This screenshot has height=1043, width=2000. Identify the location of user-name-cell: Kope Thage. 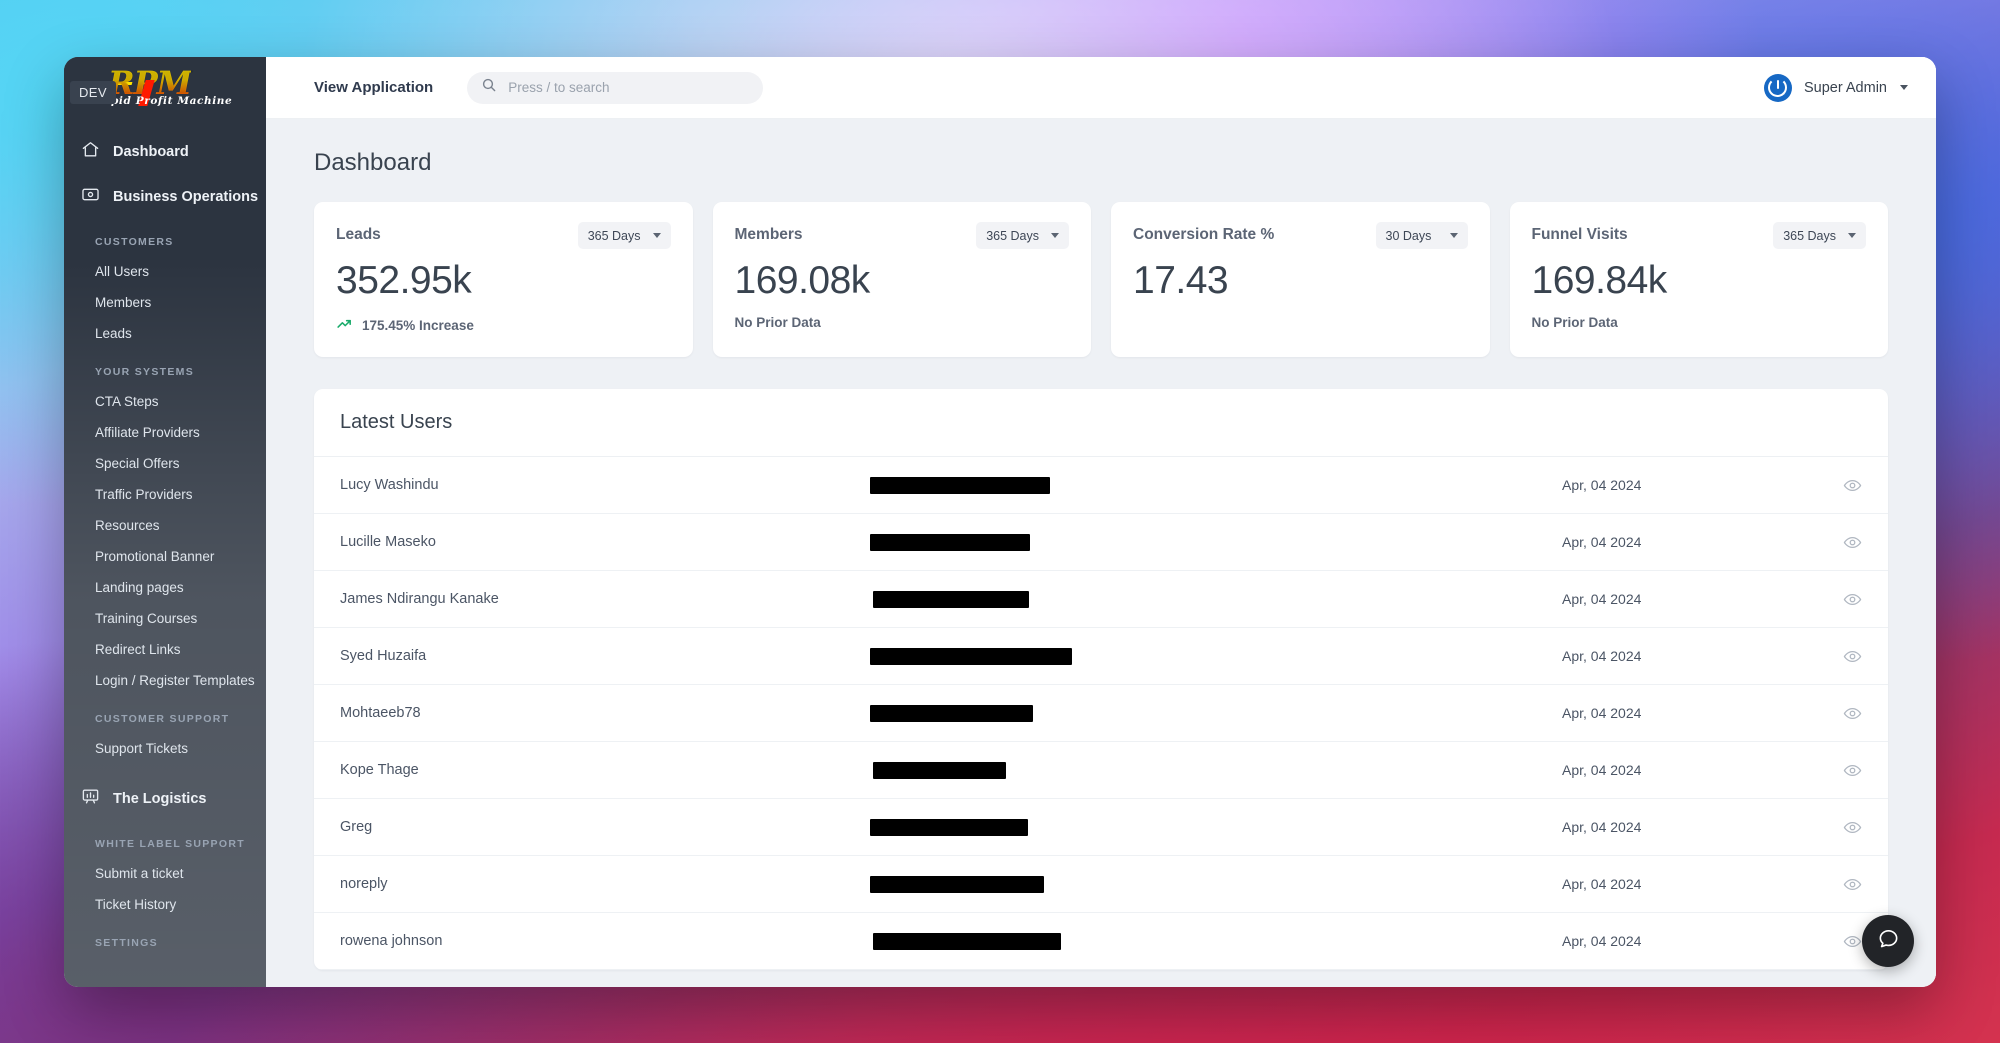
(379, 770).